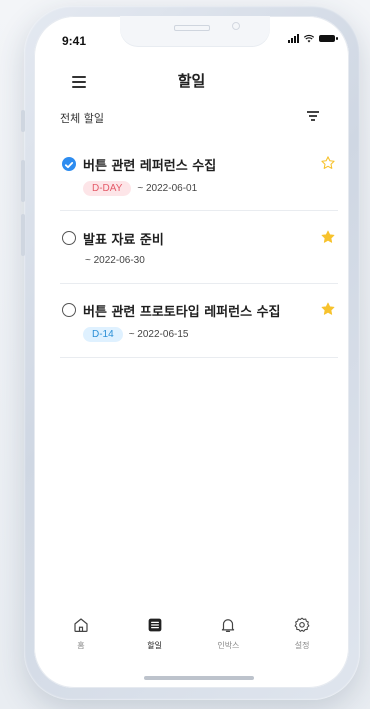  Describe the element at coordinates (302, 645) in the screenshot. I see `tab-label: 설정` at that location.